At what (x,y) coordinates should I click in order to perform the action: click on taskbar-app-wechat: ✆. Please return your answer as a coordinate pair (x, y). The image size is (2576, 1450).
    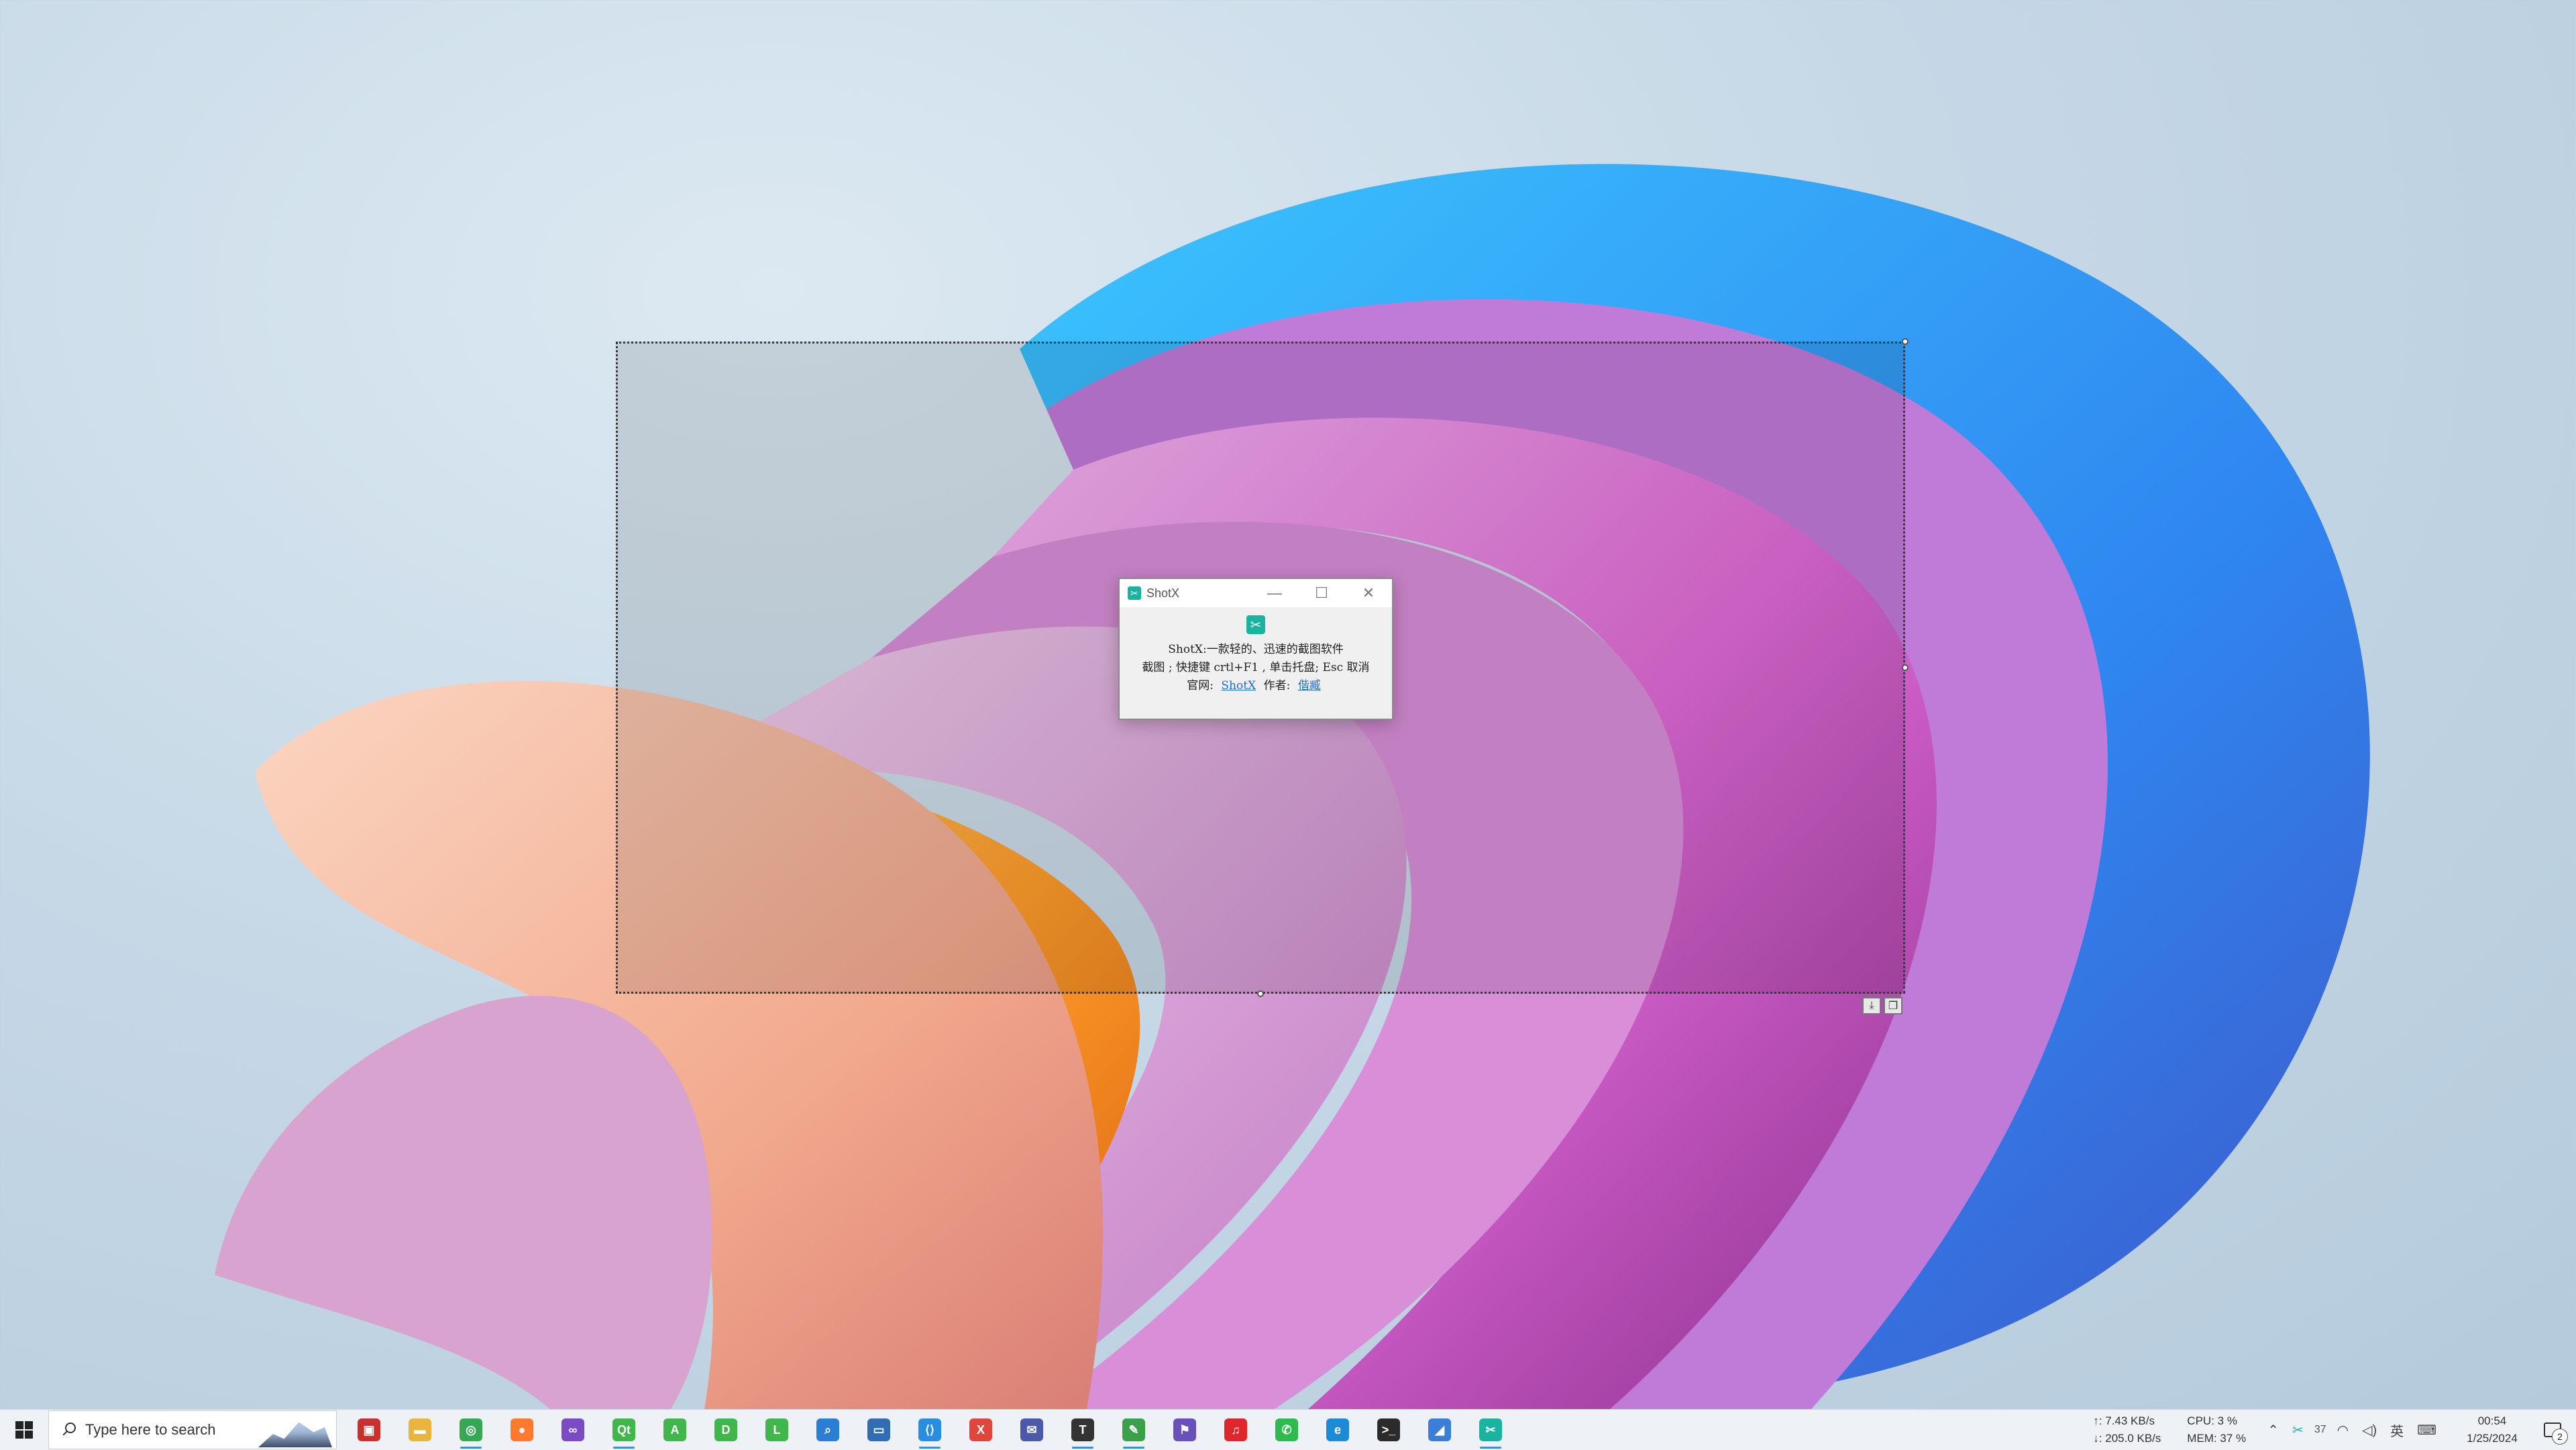
    Looking at the image, I should click on (1286, 1430).